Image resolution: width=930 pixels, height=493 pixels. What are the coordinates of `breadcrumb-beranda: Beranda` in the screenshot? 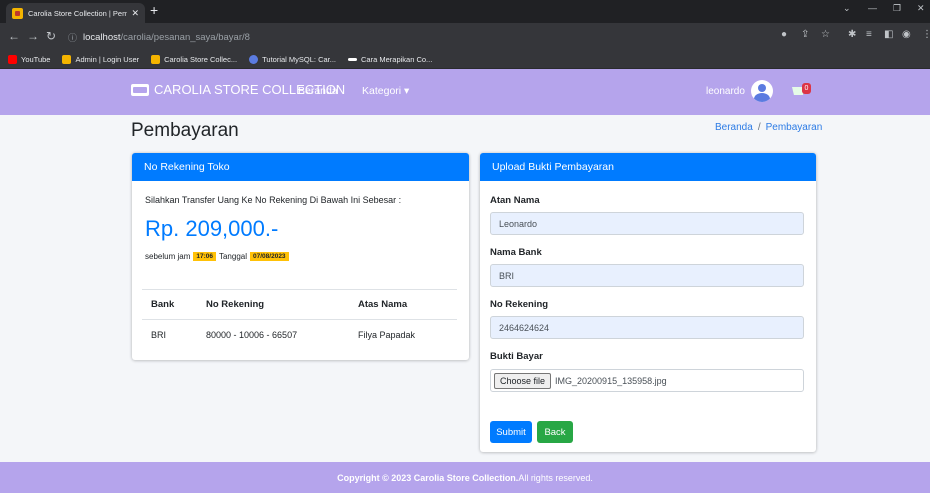 It's located at (734, 127).